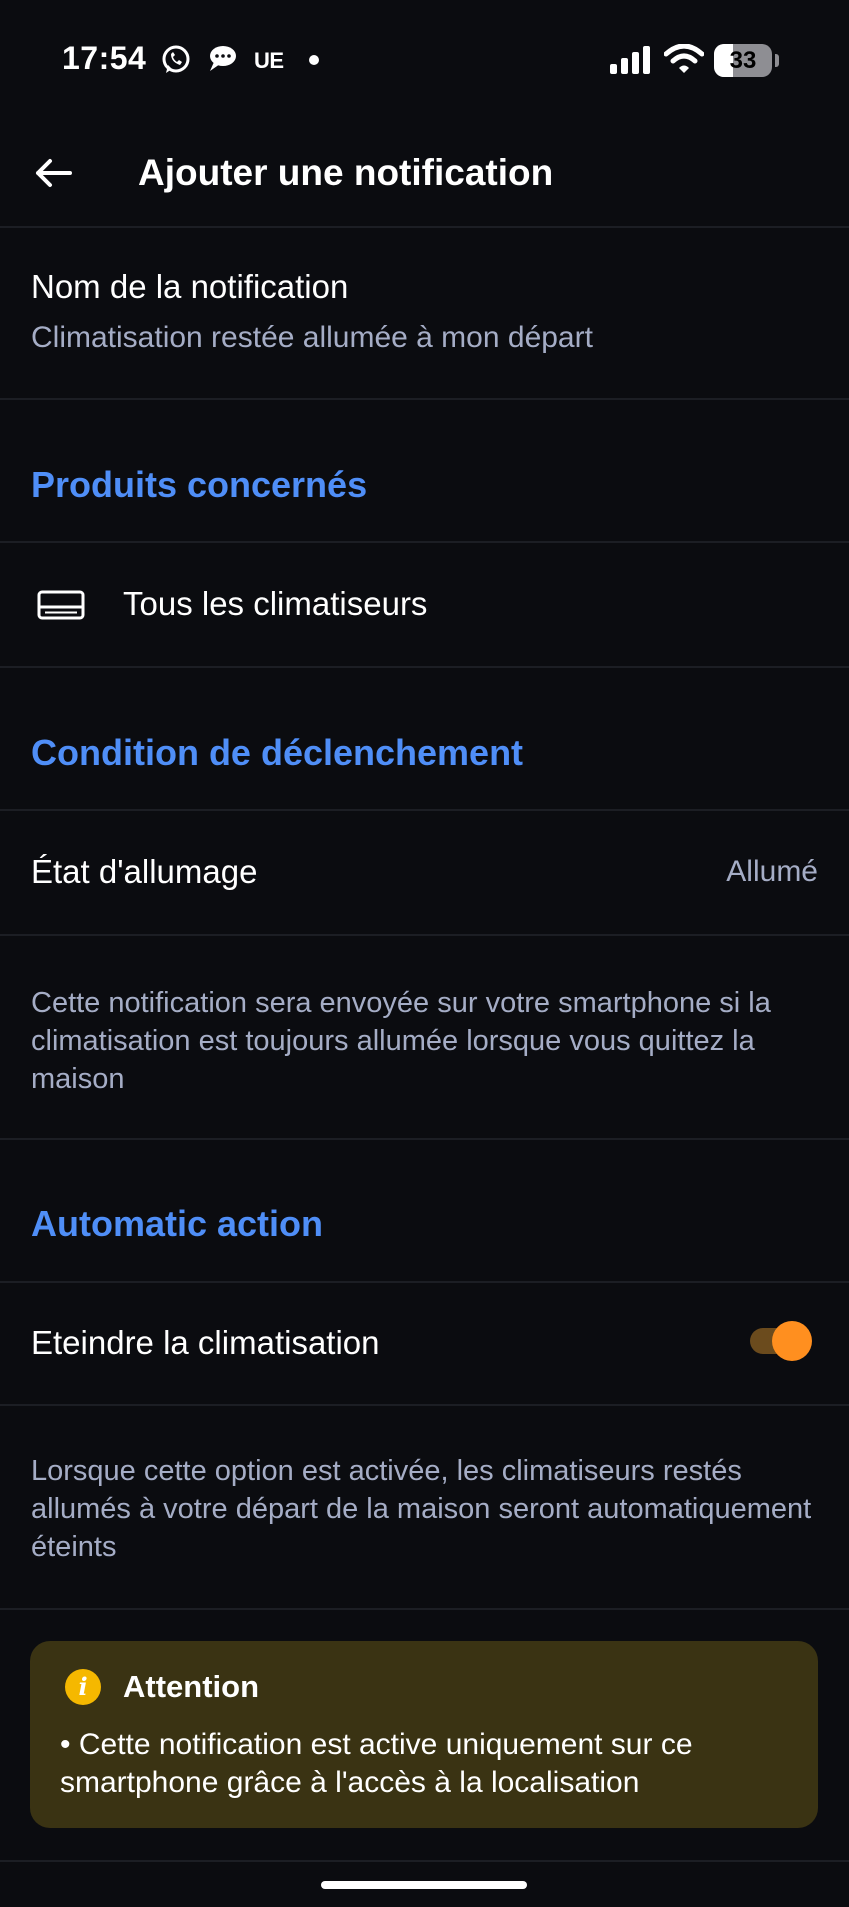  What do you see at coordinates (144, 871) in the screenshot?
I see `power-state-label: État d'allumage` at bounding box center [144, 871].